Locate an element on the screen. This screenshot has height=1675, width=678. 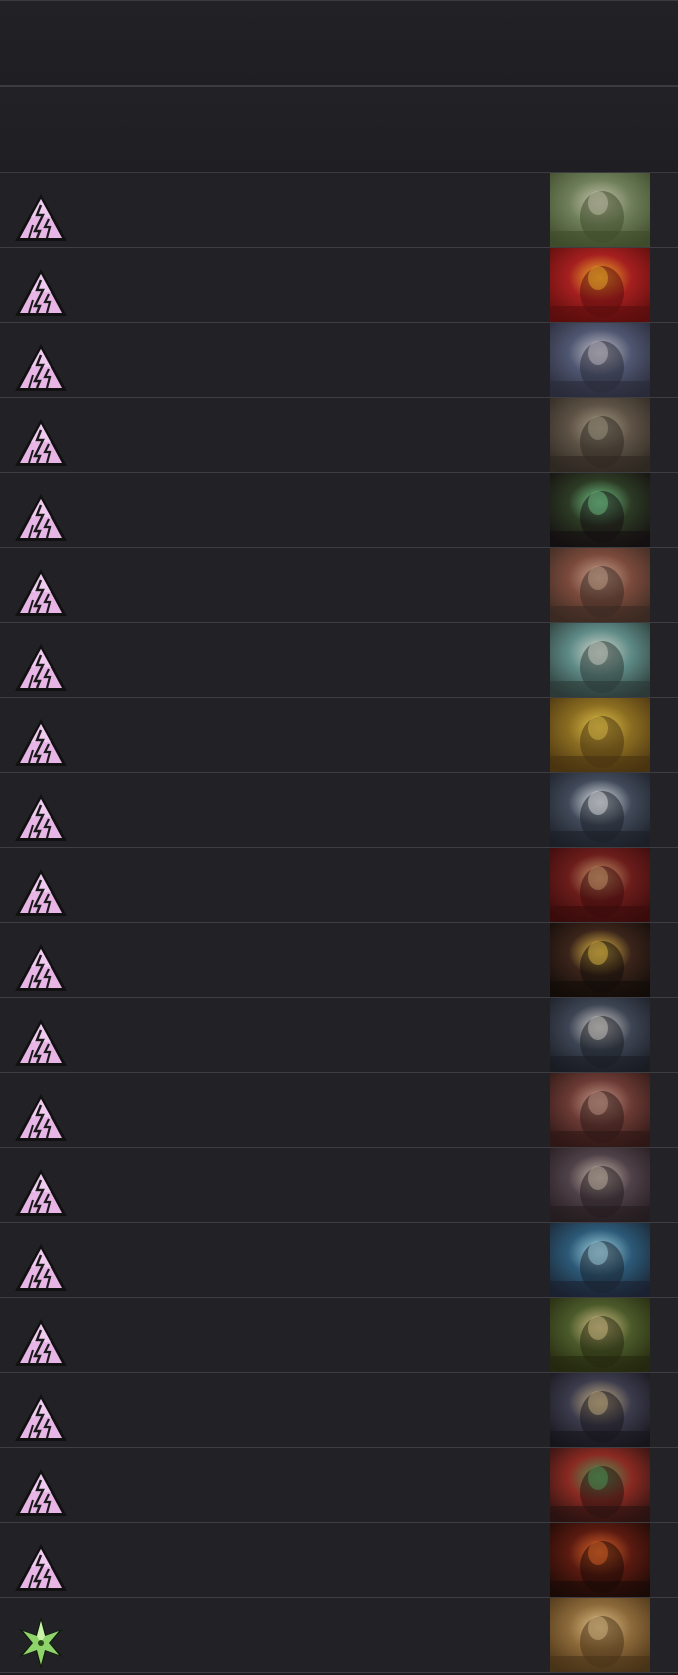
spider-swarm-art is located at coordinates (600, 510).